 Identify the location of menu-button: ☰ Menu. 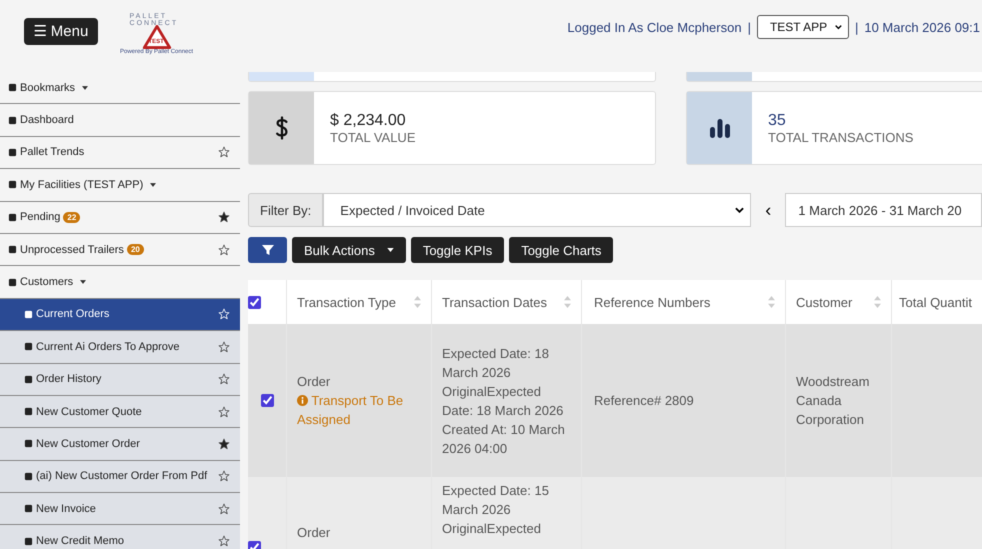
(61, 31).